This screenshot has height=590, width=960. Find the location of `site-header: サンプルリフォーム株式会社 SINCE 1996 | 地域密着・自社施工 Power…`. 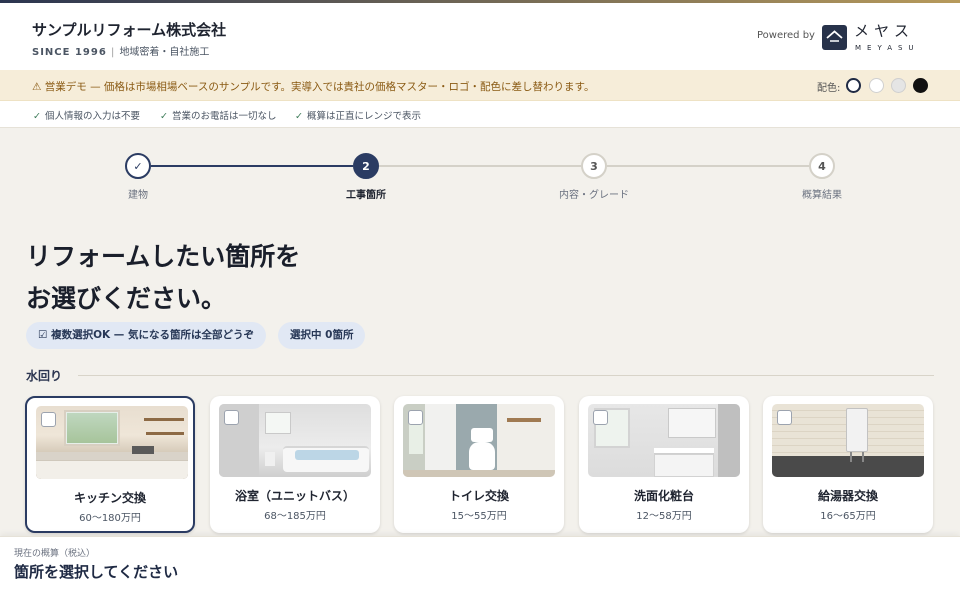

site-header: サンプルリフォーム株式会社 SINCE 1996 | 地域密着・自社施工 Power… is located at coordinates (480, 36).